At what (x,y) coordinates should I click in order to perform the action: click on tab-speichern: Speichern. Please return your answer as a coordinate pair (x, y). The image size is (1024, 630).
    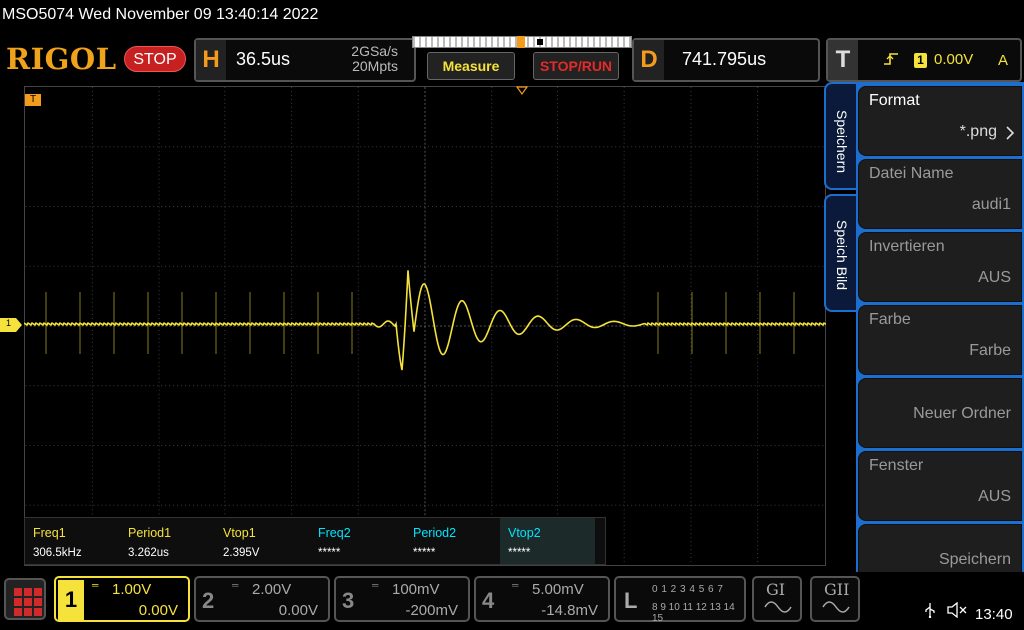
    Looking at the image, I should click on (840, 136).